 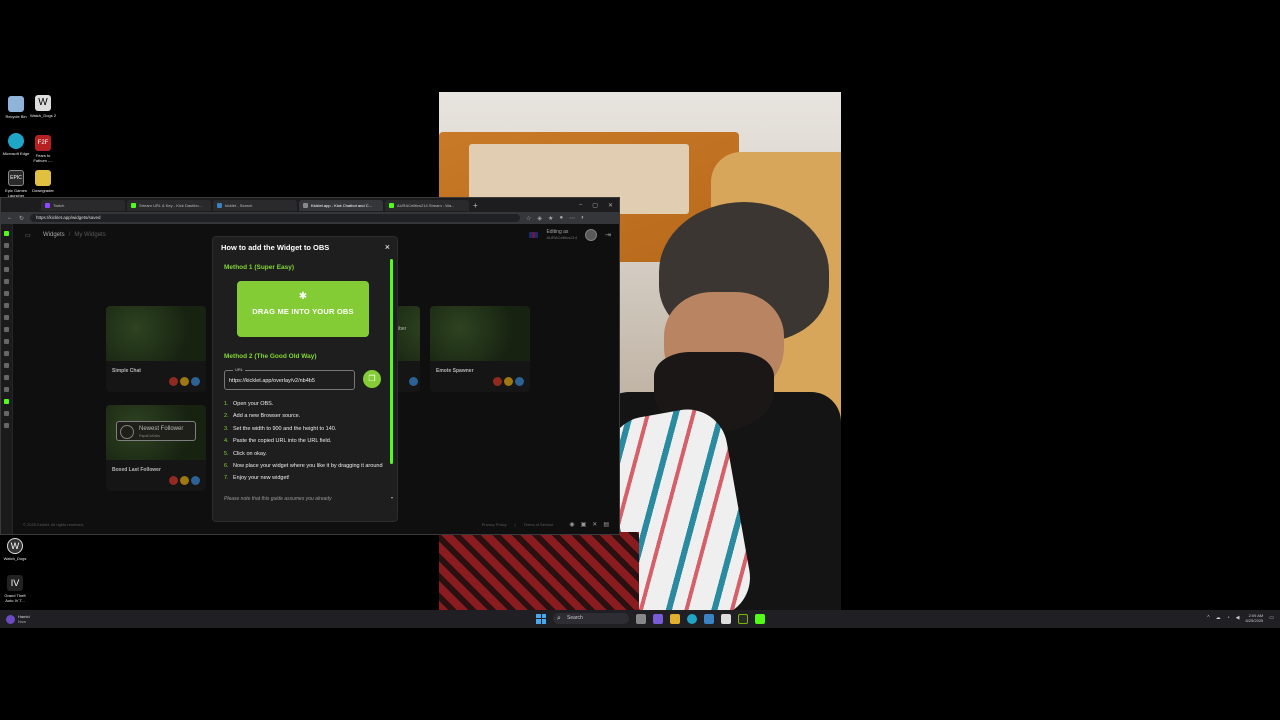 What do you see at coordinates (1228, 618) in the screenshot?
I see `wifi-icon: ◔` at bounding box center [1228, 618].